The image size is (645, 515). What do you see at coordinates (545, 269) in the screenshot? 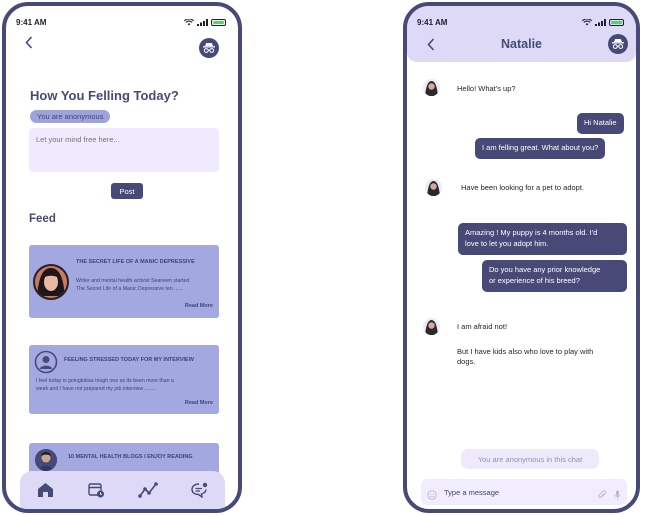
I see `message-line: Do you have any prior knowledge` at bounding box center [545, 269].